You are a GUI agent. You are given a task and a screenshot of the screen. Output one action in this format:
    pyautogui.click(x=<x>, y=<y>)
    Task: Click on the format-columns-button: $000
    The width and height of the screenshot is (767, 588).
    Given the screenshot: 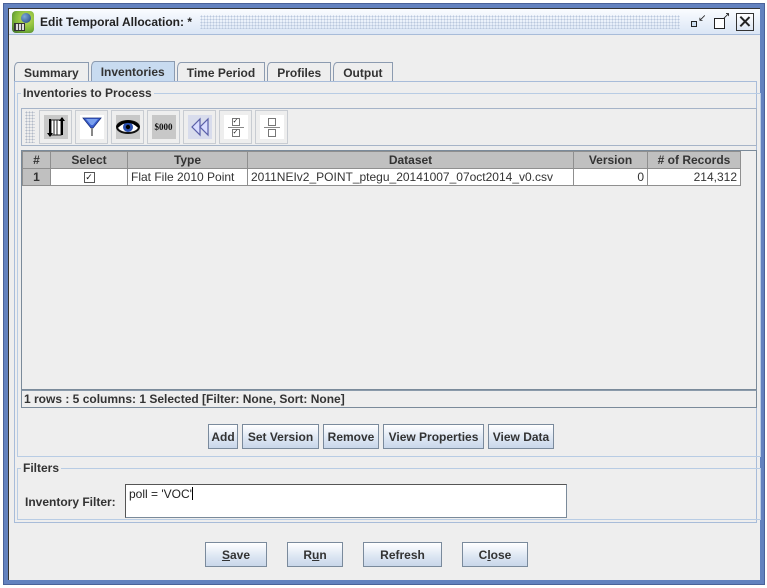 What is the action you would take?
    pyautogui.click(x=163, y=127)
    